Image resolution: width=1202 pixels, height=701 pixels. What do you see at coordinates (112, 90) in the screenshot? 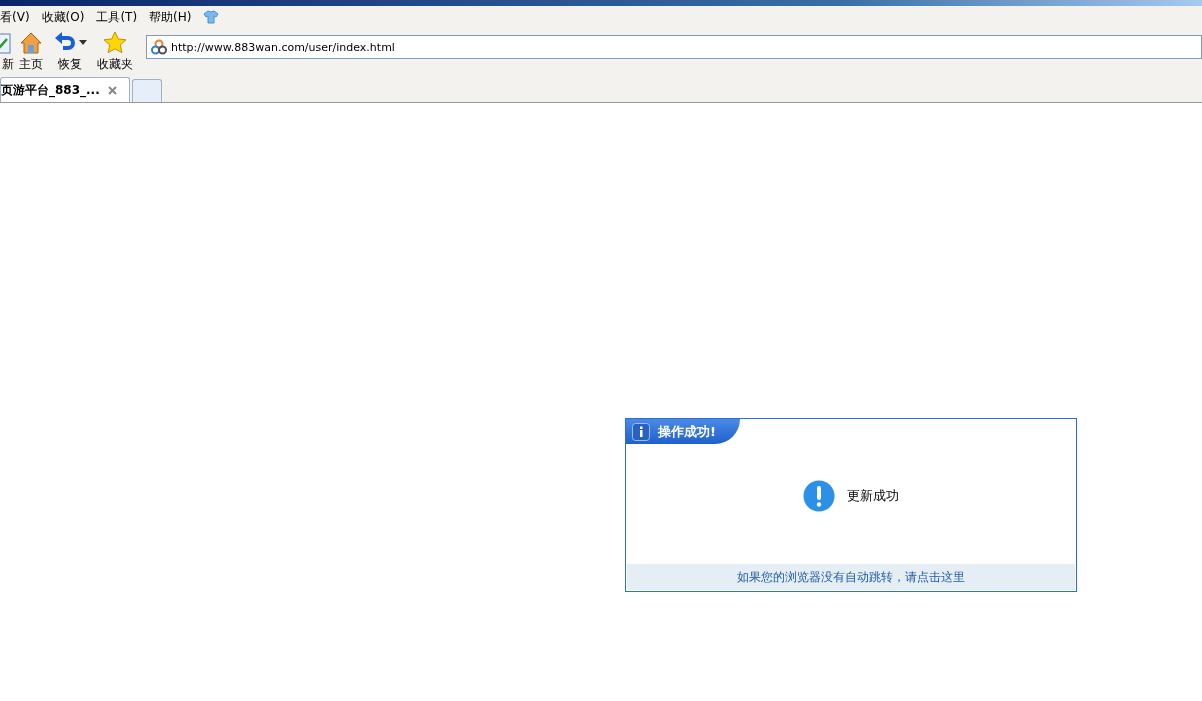
I see `close-icon` at bounding box center [112, 90].